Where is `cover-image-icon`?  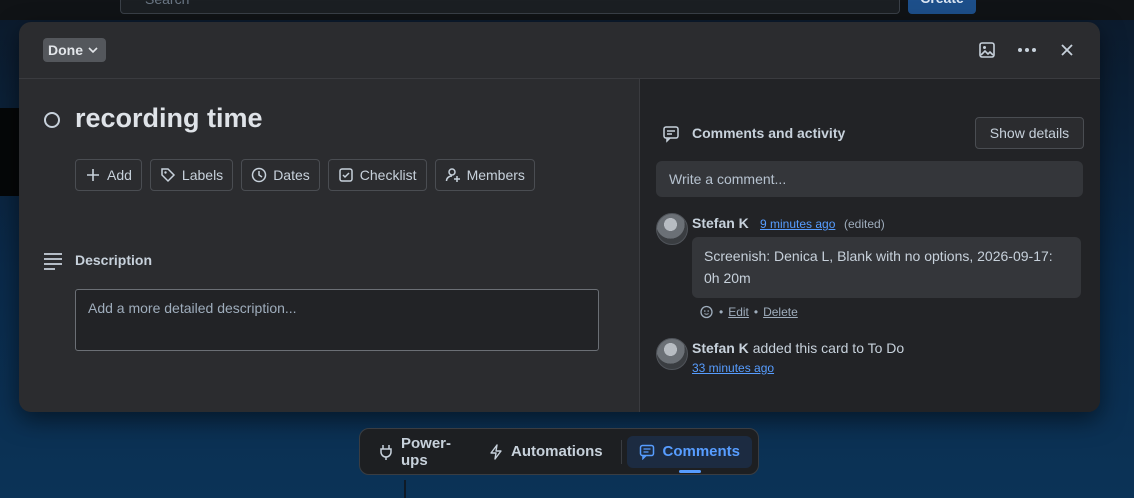 cover-image-icon is located at coordinates (987, 50).